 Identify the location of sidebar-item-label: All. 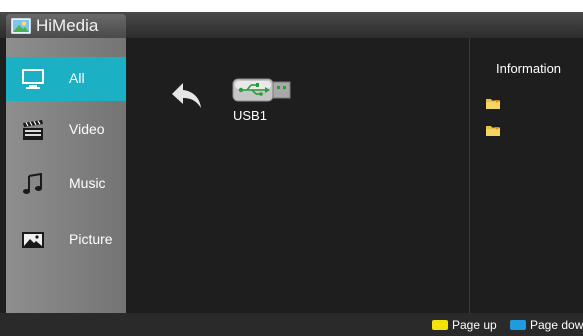
(77, 78).